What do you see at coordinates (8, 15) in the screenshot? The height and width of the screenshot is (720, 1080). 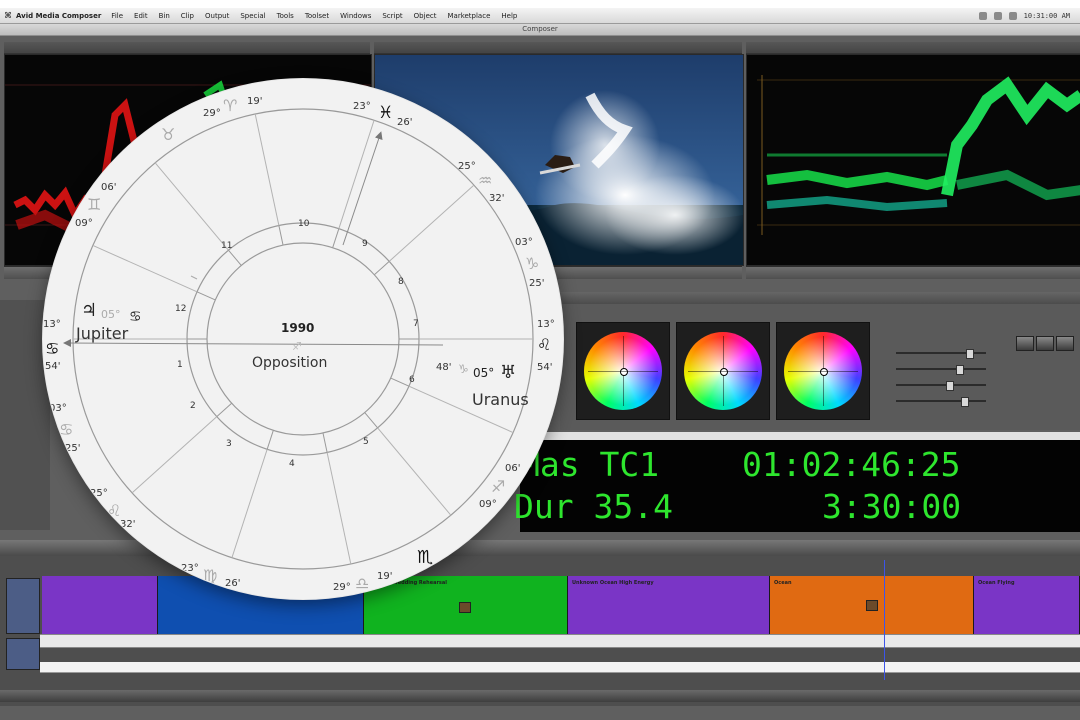 I see `apple-logo-icon: ⌘` at bounding box center [8, 15].